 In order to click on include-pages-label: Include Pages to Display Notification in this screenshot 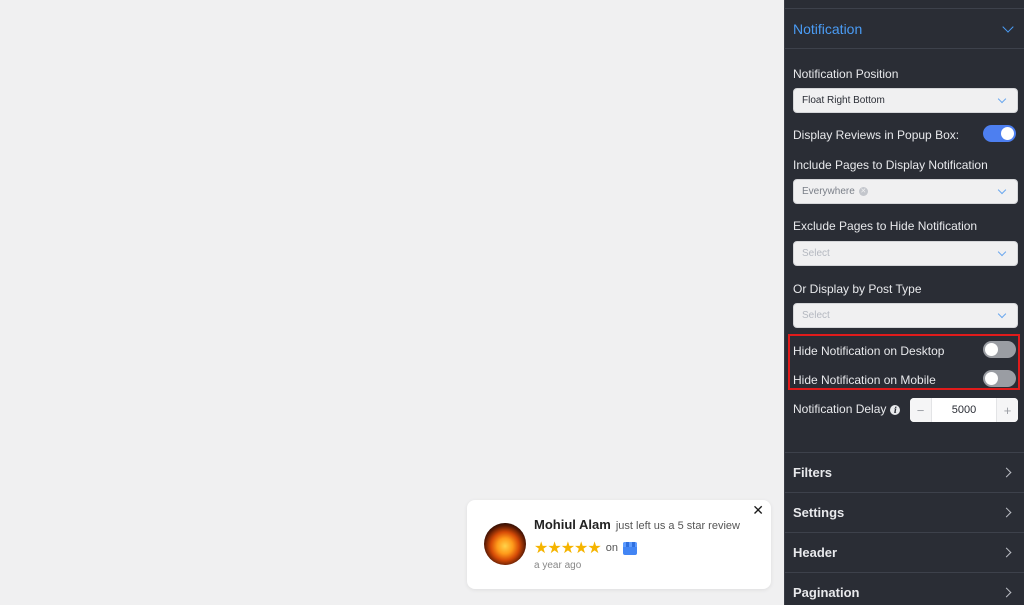, I will do `click(890, 165)`.